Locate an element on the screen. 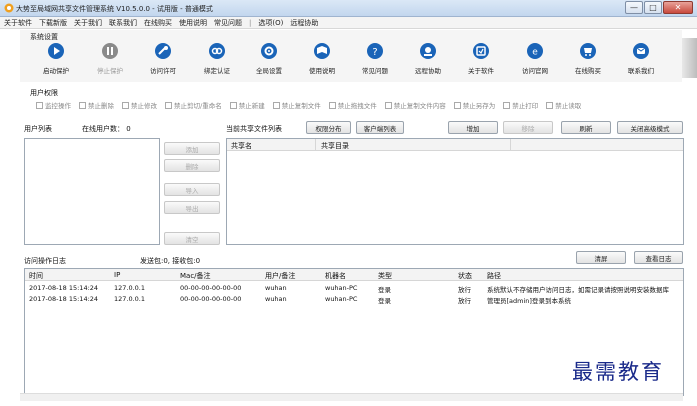  perm-no-copy-content: 禁止复制文件内容 is located at coordinates (415, 105).